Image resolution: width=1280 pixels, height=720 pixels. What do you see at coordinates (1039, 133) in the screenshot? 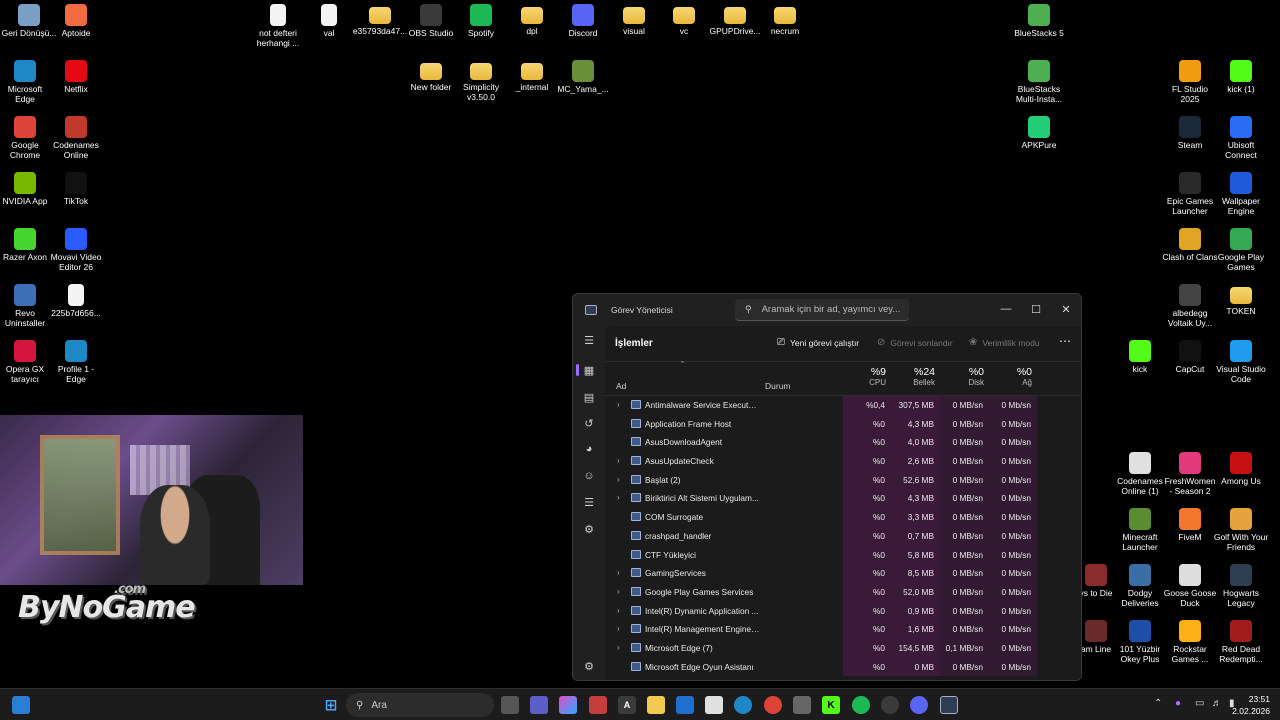
I see `desktop-icon: APKPure` at bounding box center [1039, 133].